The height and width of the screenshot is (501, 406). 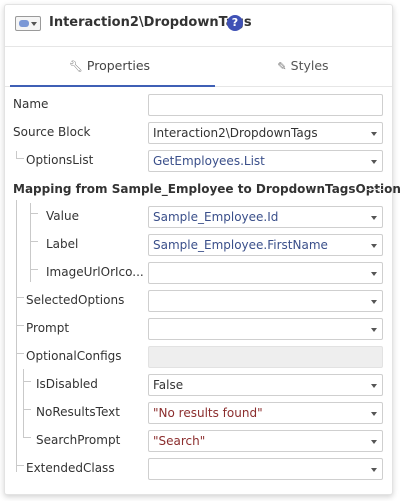 I want to click on label-value: Sample_Employee.FirstName, so click(x=240, y=245).